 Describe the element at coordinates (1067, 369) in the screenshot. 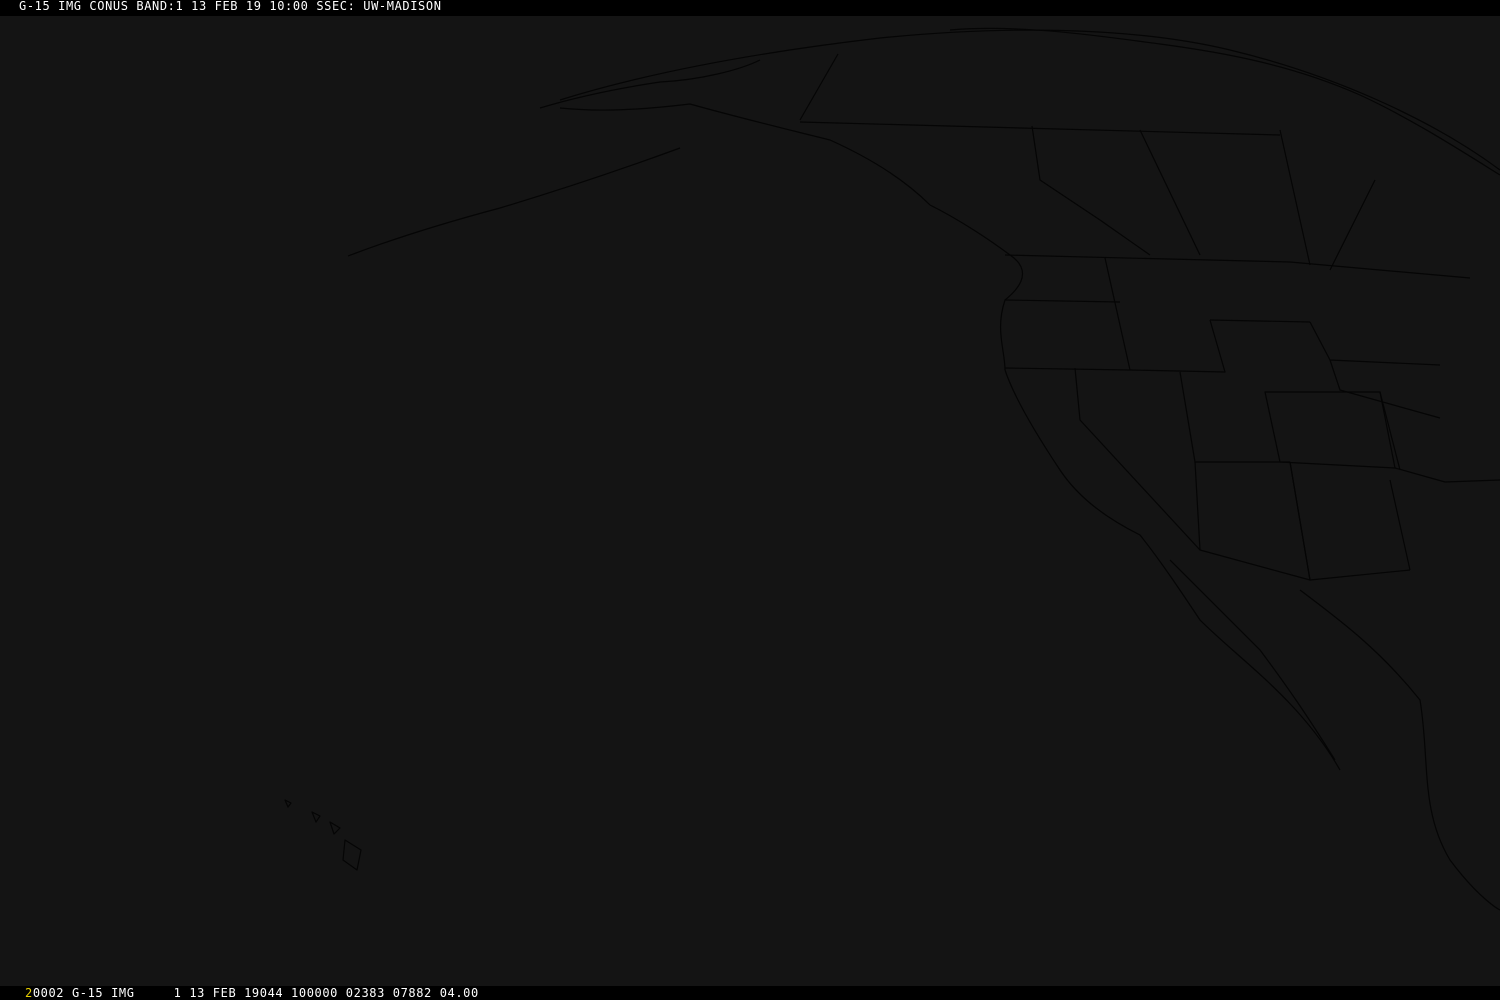

I see `oregon-california-border` at that location.